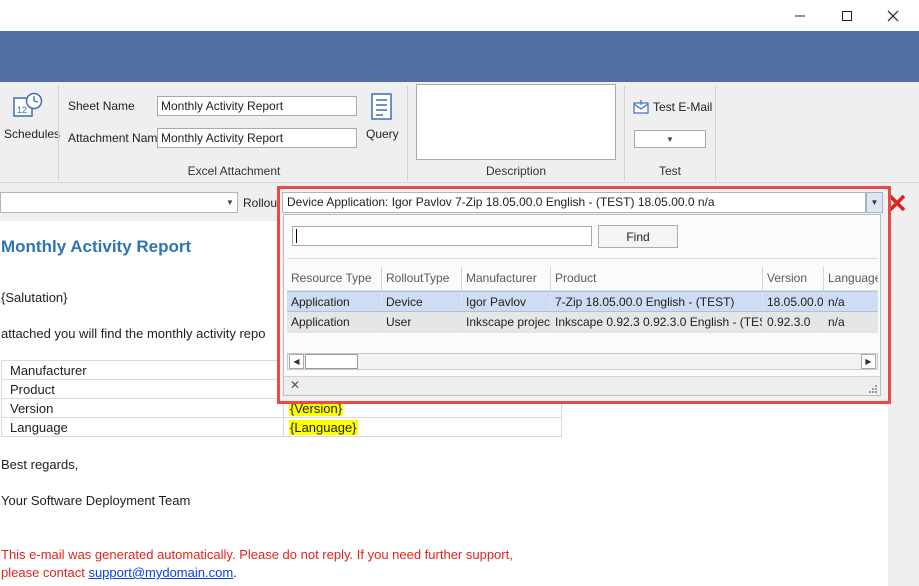 The width and height of the screenshot is (919, 586). I want to click on attachment-name-label: Attachment Name, so click(116, 138).